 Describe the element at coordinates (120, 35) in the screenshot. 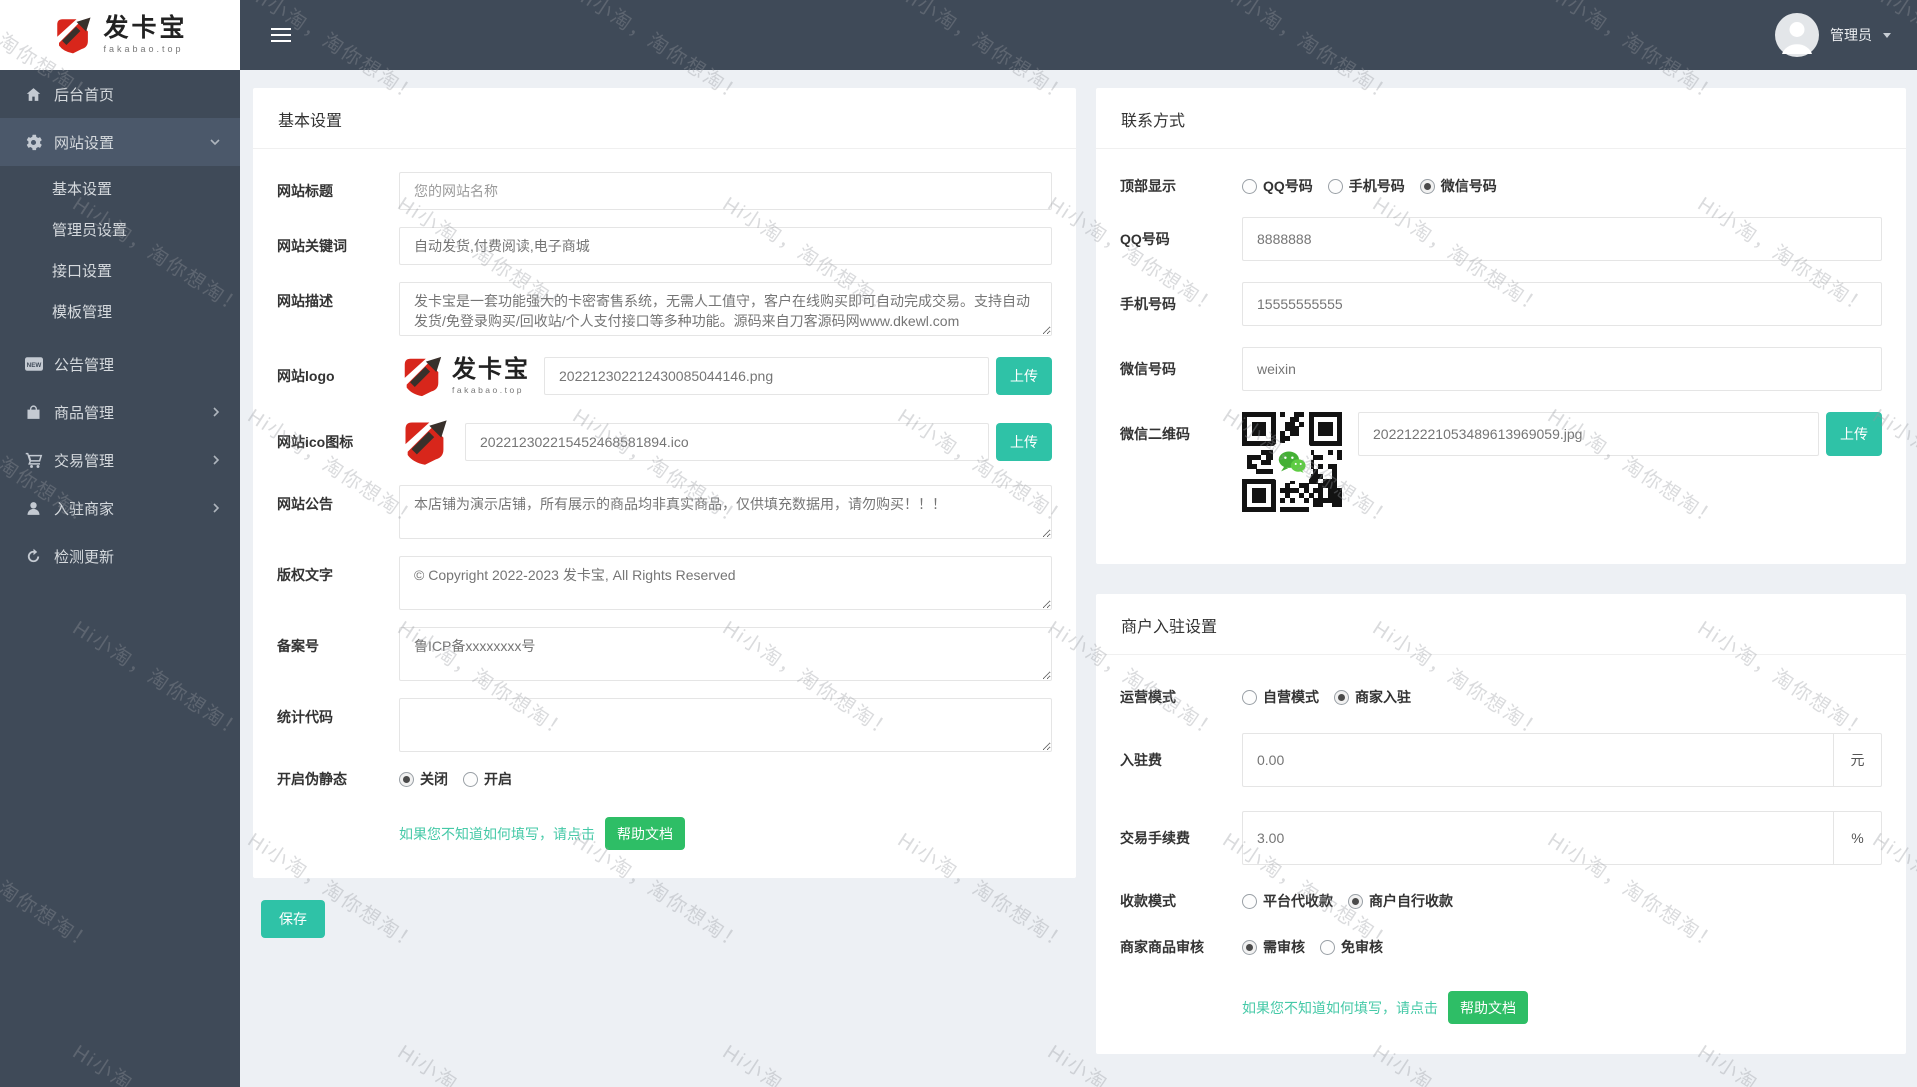

I see `brand-logo: 发卡宝 fakabao.top` at that location.